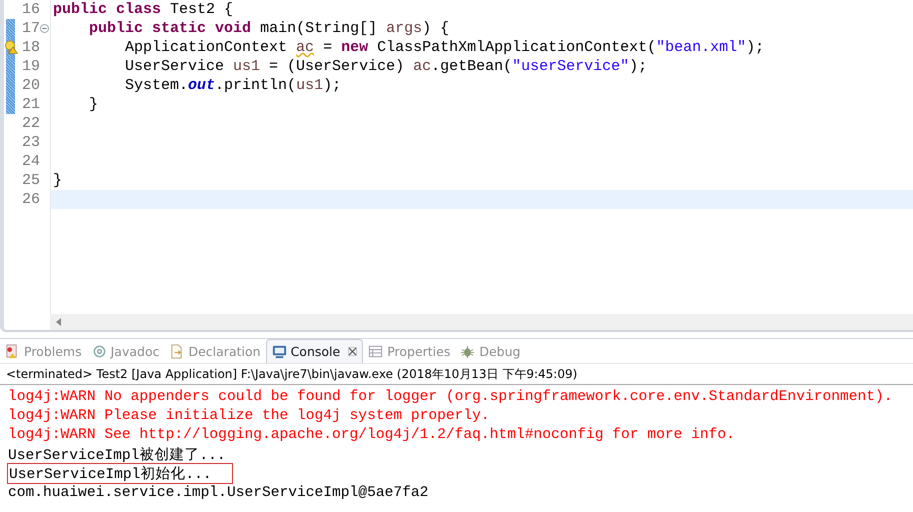 The height and width of the screenshot is (512, 913). What do you see at coordinates (44, 28) in the screenshot?
I see `collapse-icon` at bounding box center [44, 28].